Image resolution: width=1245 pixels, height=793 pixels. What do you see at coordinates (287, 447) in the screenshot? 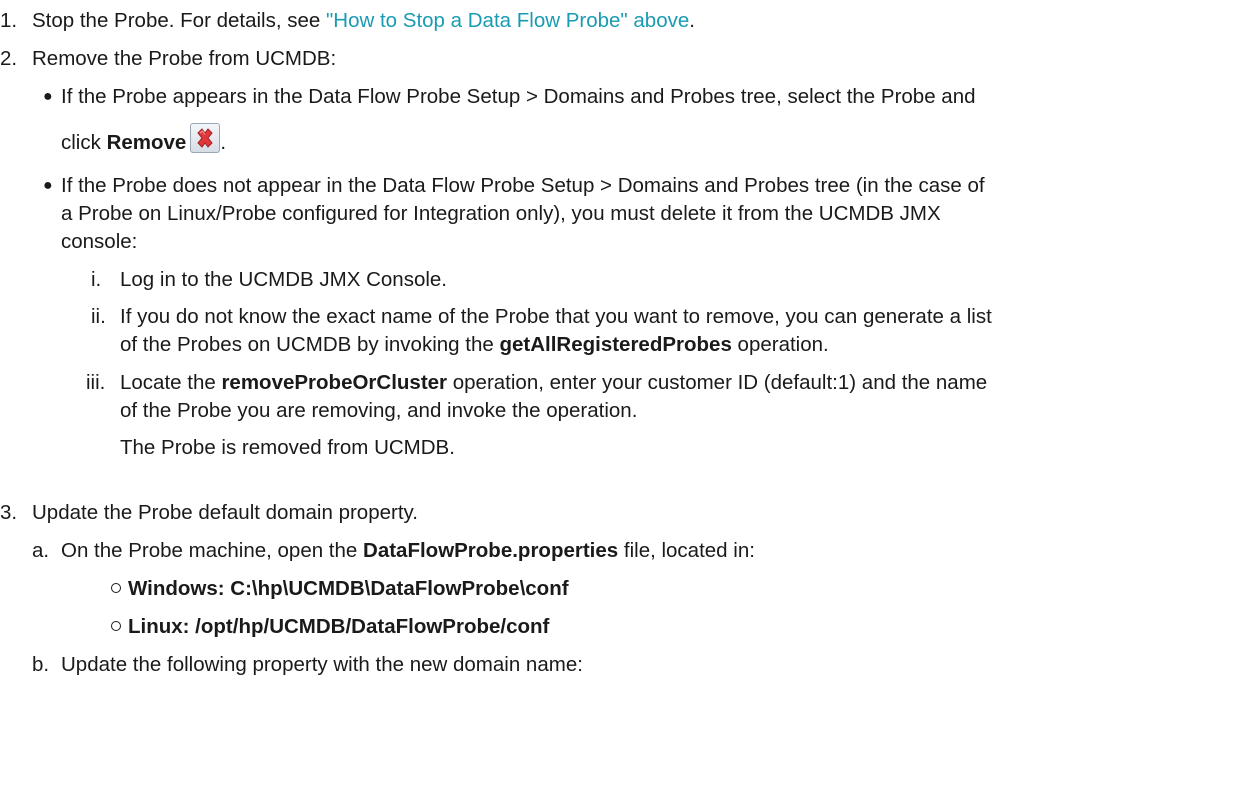
I see `sub-iii-result: The Probe is removed from UCMDB.` at bounding box center [287, 447].